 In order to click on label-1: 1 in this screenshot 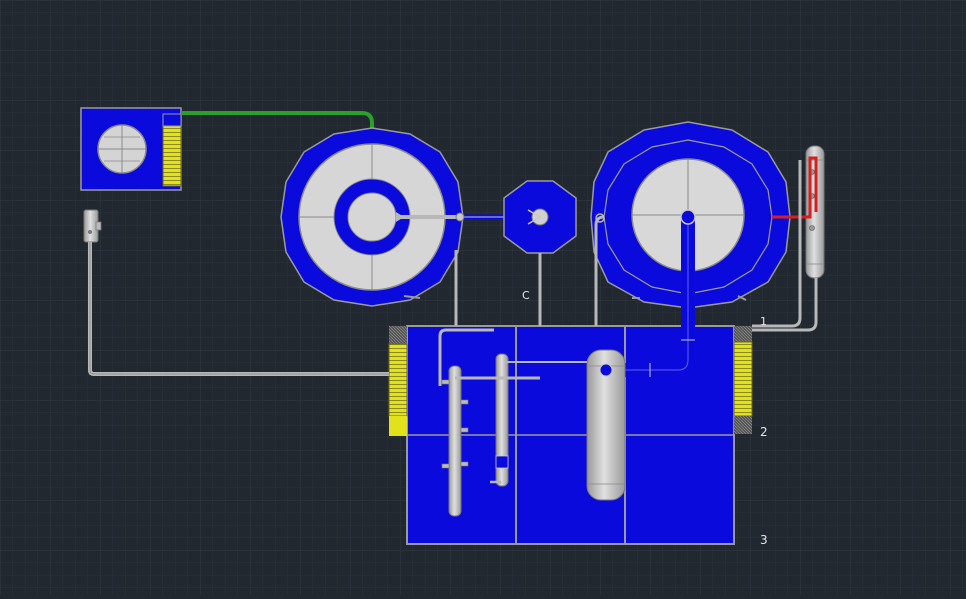, I will do `click(763, 321)`.